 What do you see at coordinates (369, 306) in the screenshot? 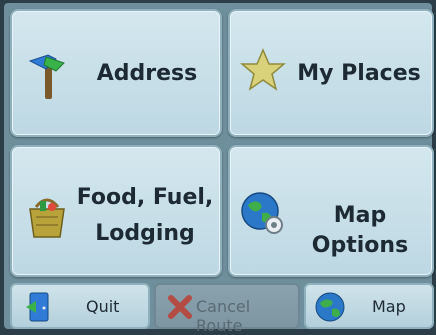
I see `map-button: Map` at bounding box center [369, 306].